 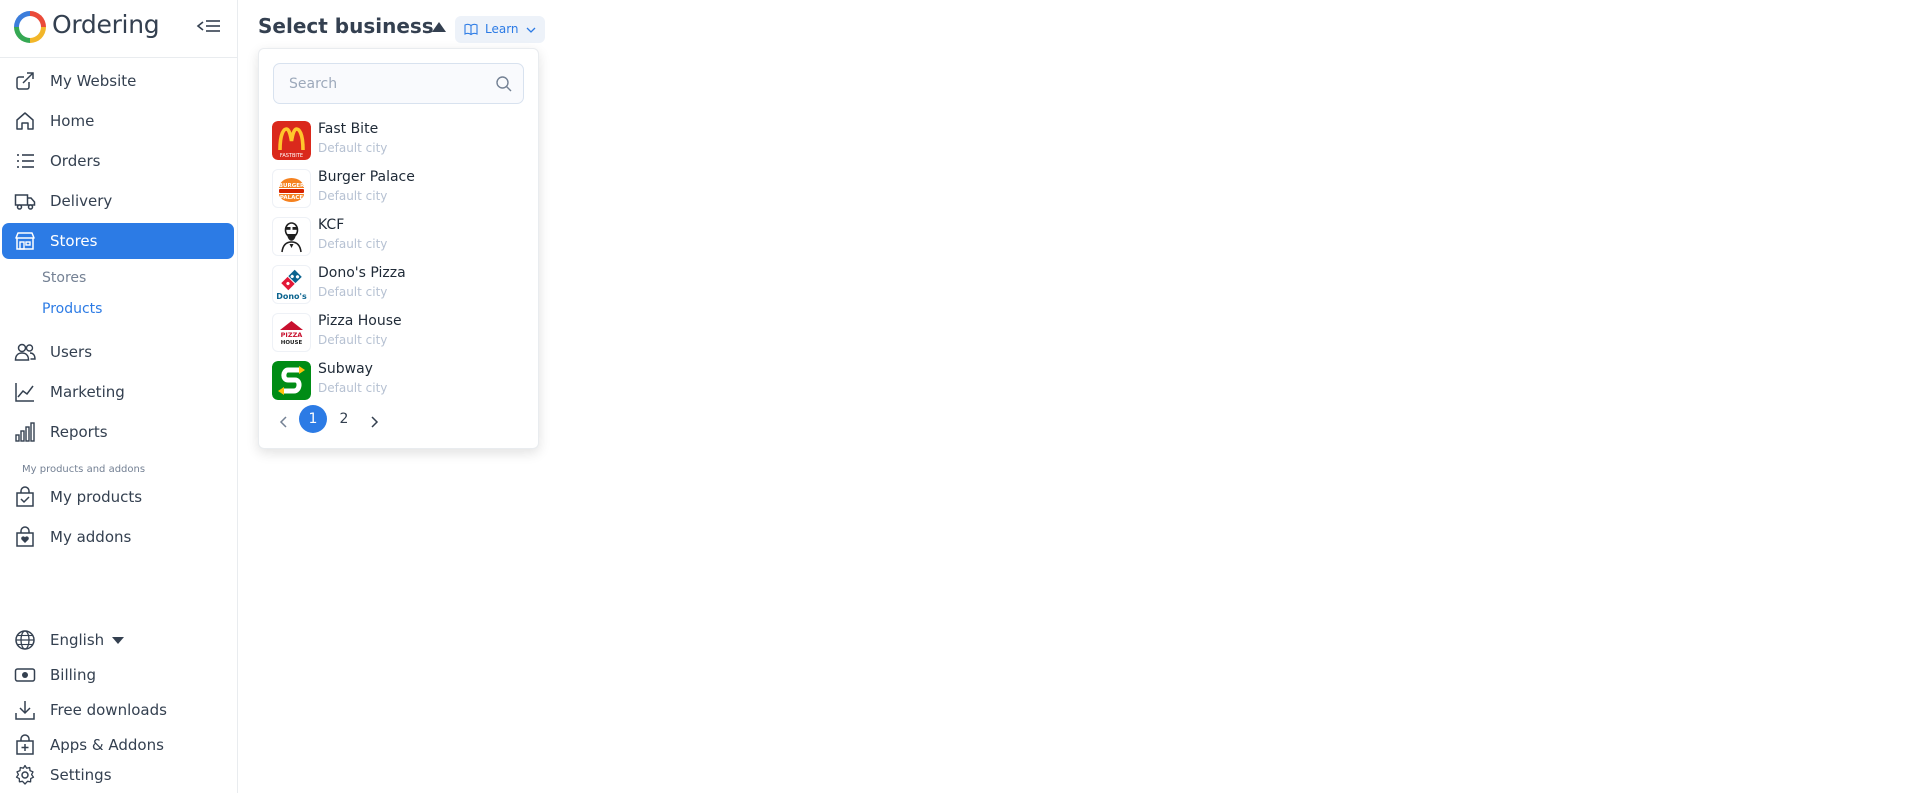 I want to click on logo-row: Ordering, so click(x=119, y=29).